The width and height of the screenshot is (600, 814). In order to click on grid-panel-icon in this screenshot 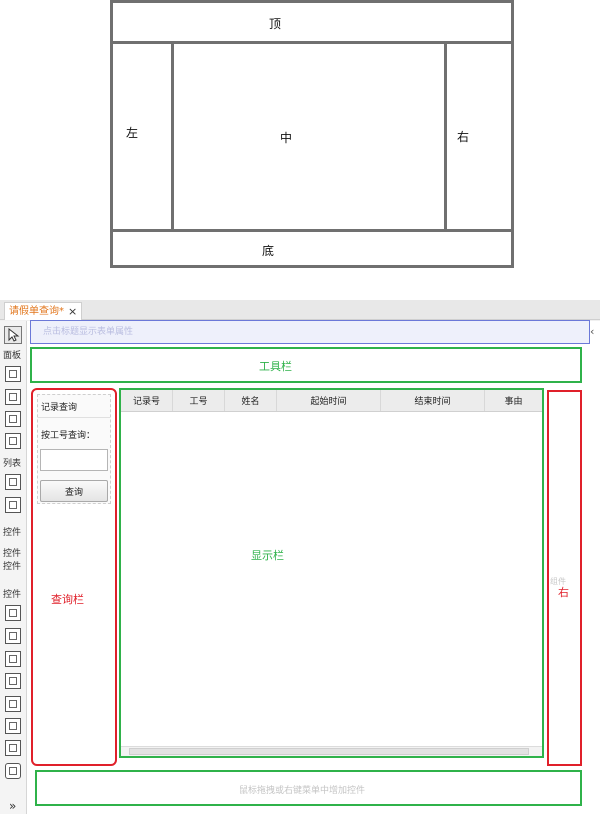, I will do `click(13, 419)`.